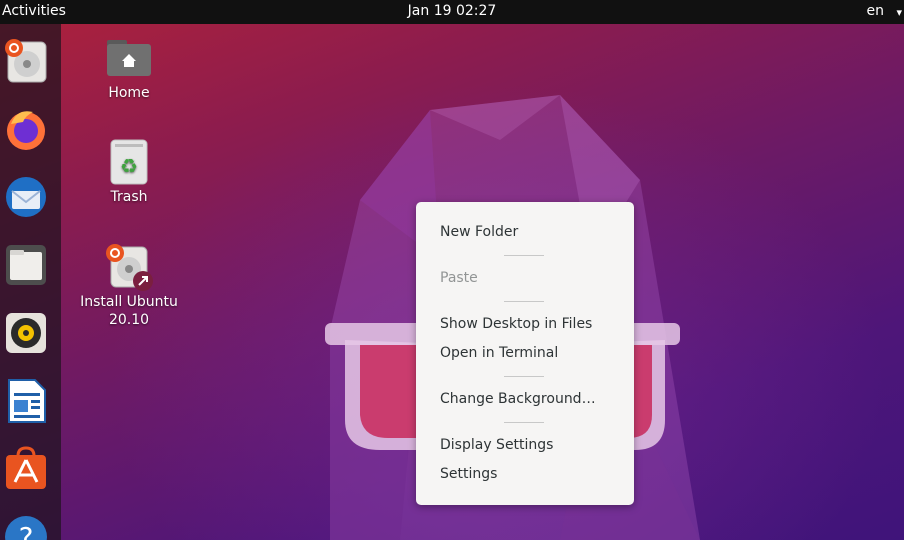 The width and height of the screenshot is (904, 540). I want to click on writer-icon, so click(27, 401).